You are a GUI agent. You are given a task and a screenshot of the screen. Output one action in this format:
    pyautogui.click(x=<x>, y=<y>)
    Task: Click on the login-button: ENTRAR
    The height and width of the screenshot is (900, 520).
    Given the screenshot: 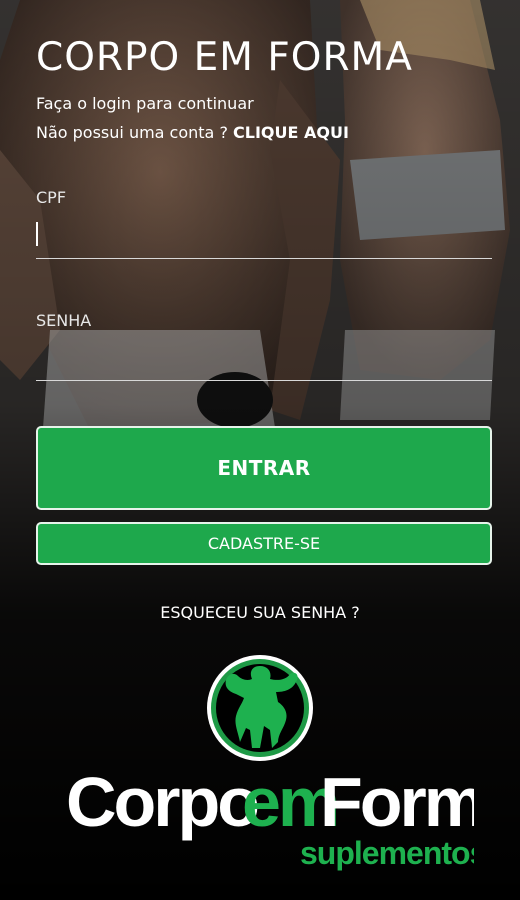 What is the action you would take?
    pyautogui.click(x=264, y=468)
    